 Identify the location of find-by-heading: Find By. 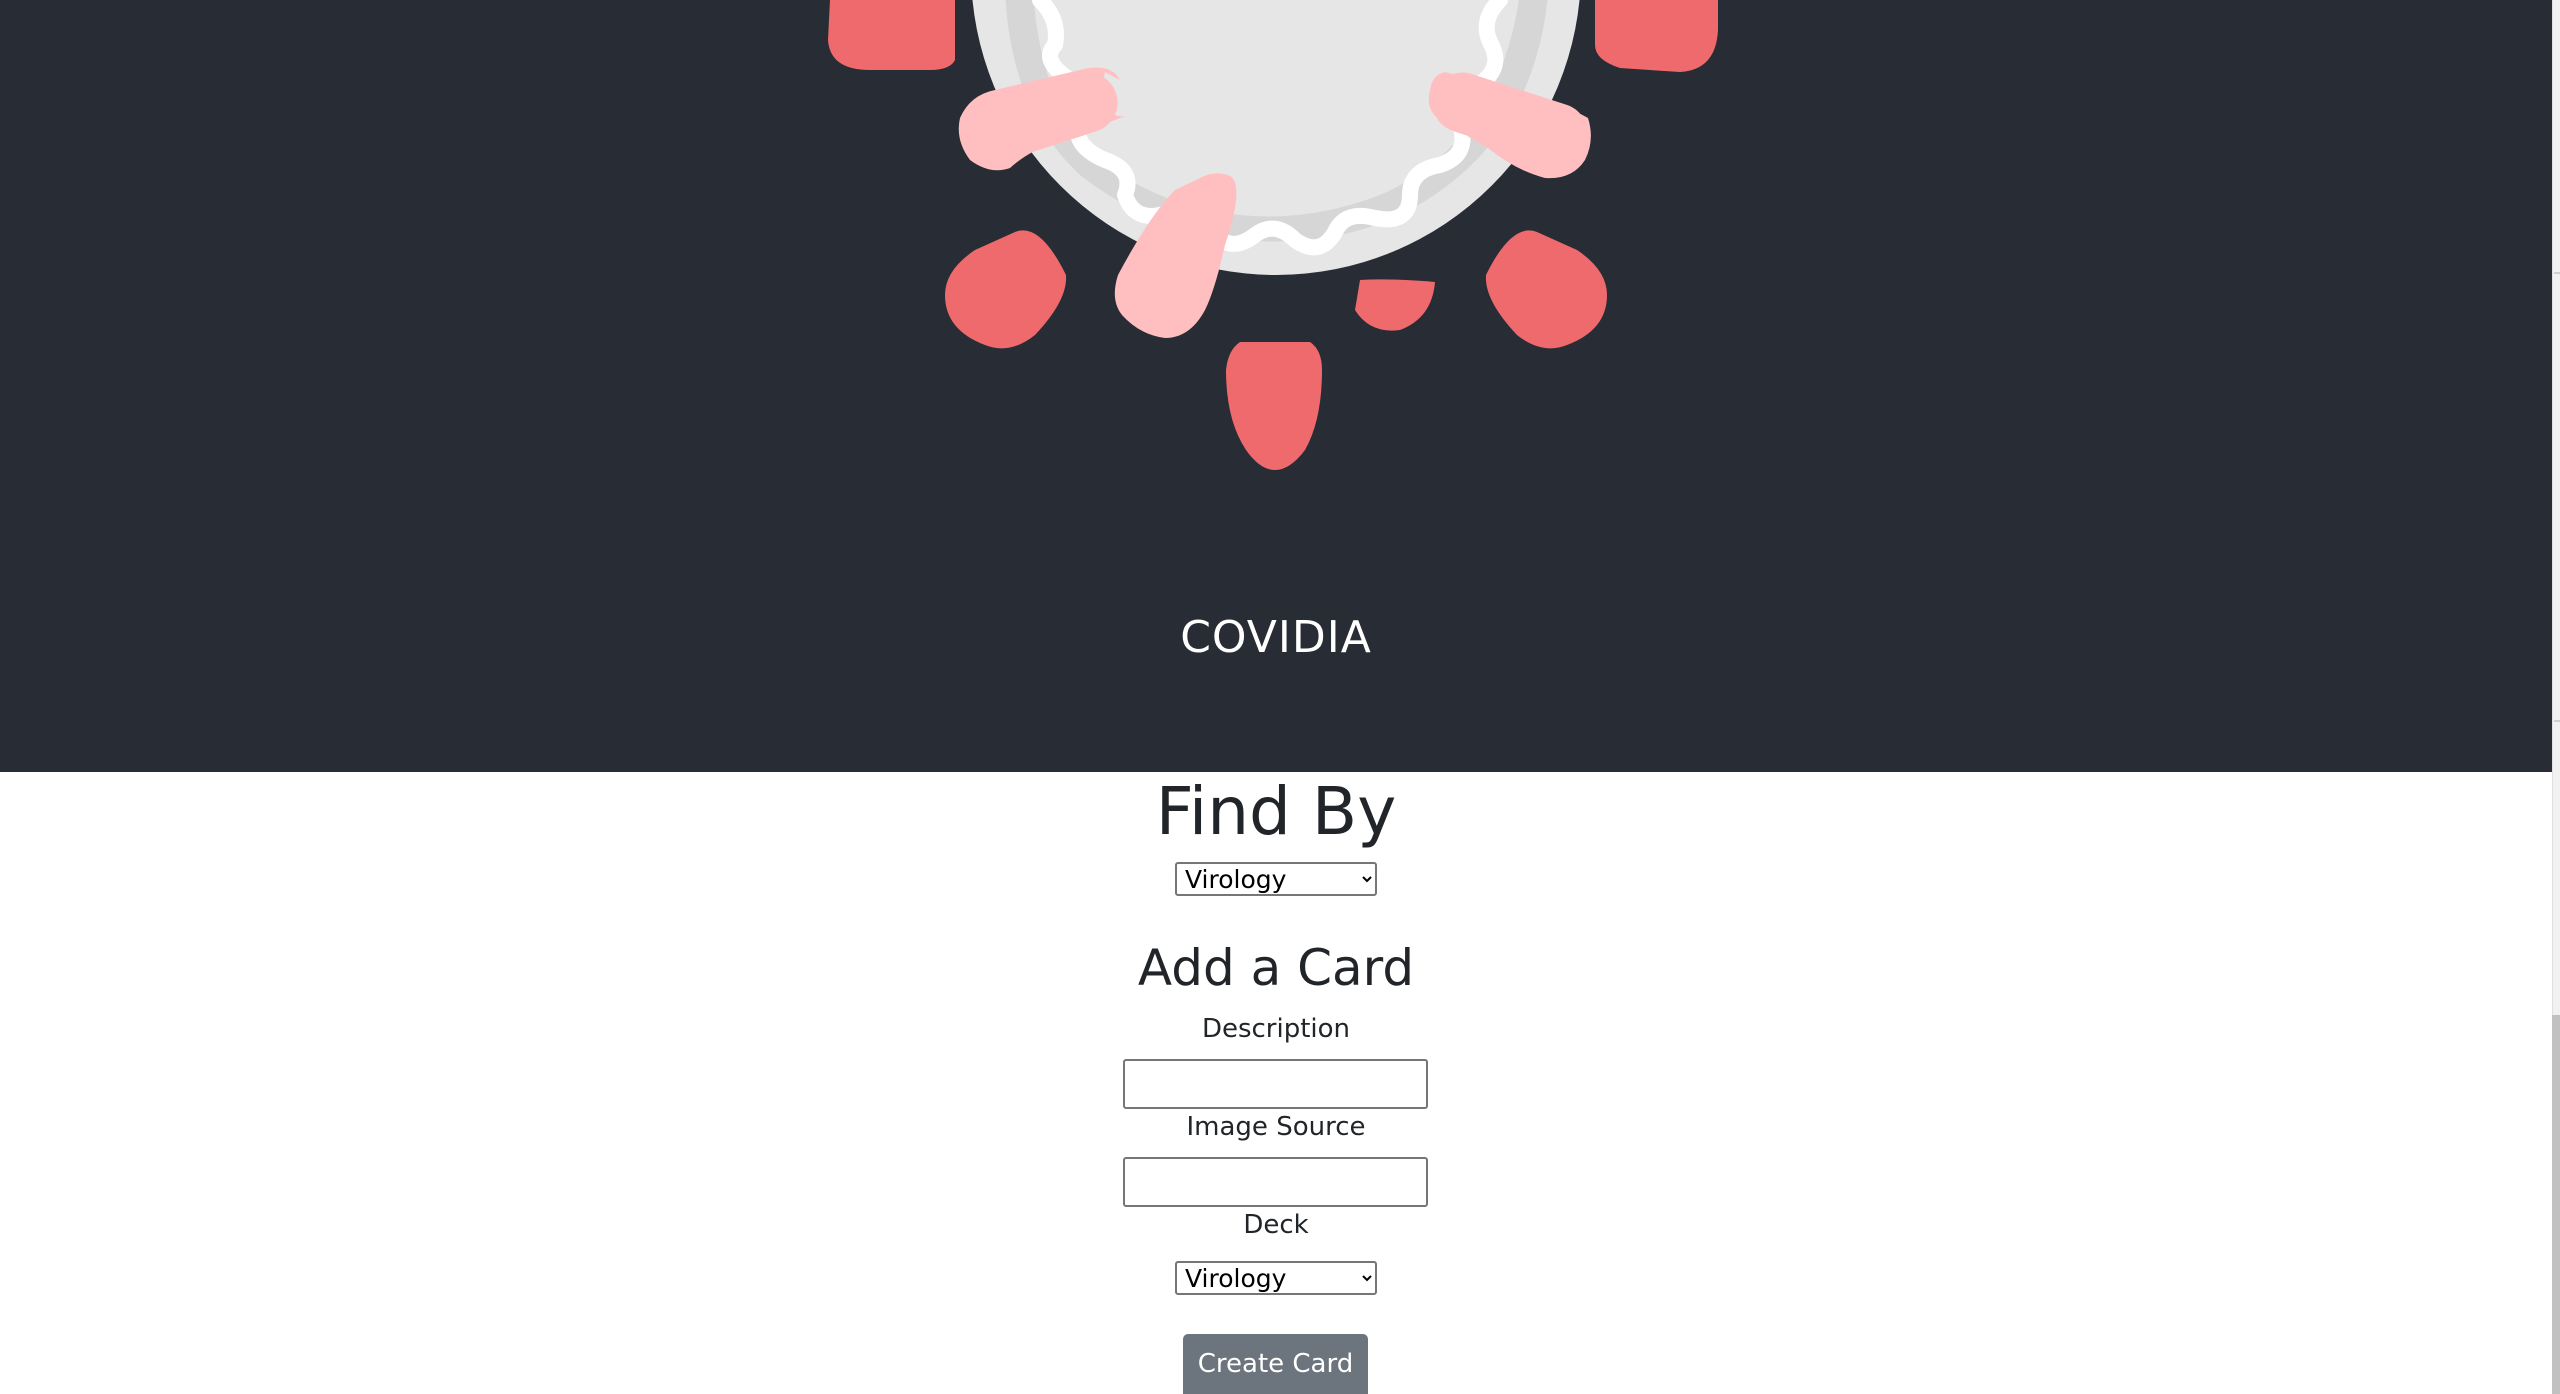
(1276, 811).